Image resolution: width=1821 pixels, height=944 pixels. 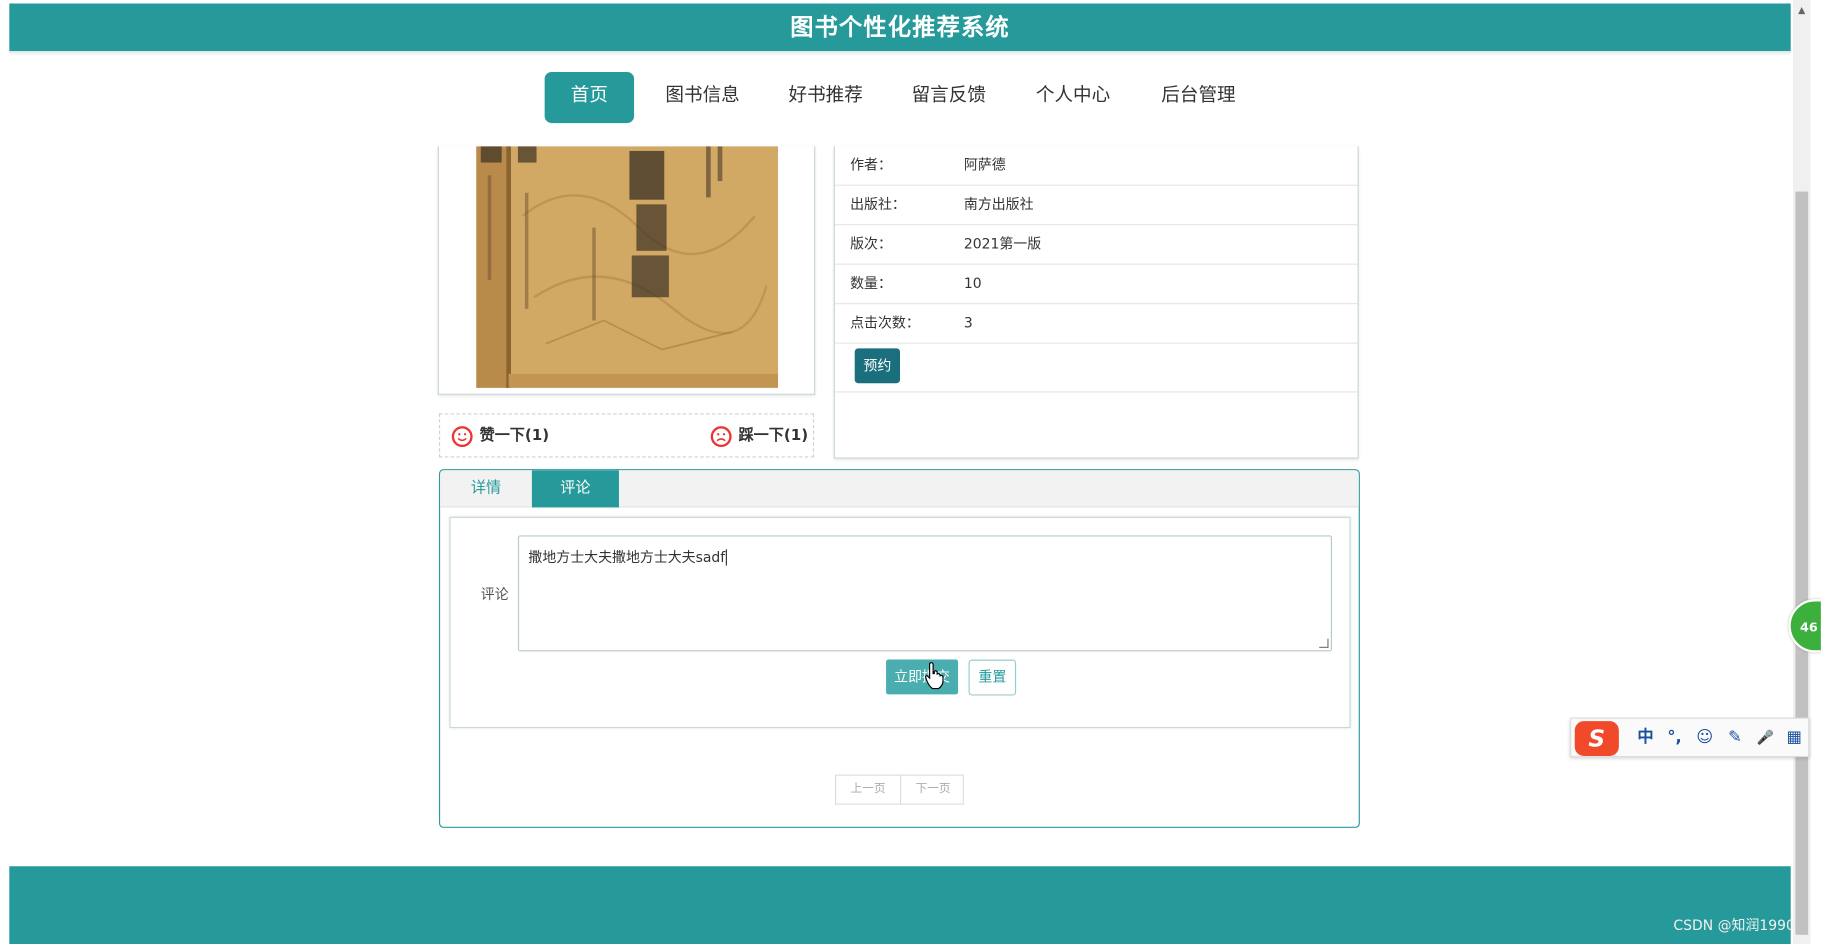 I want to click on nav-item-feedback: 留言反馈, so click(x=949, y=97).